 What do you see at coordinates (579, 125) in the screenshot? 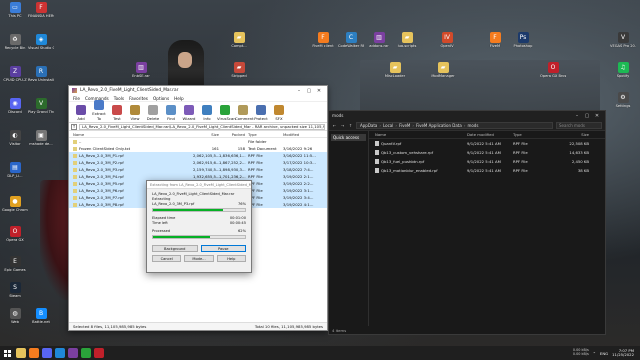
I see `search-input: Search mods` at bounding box center [579, 125].